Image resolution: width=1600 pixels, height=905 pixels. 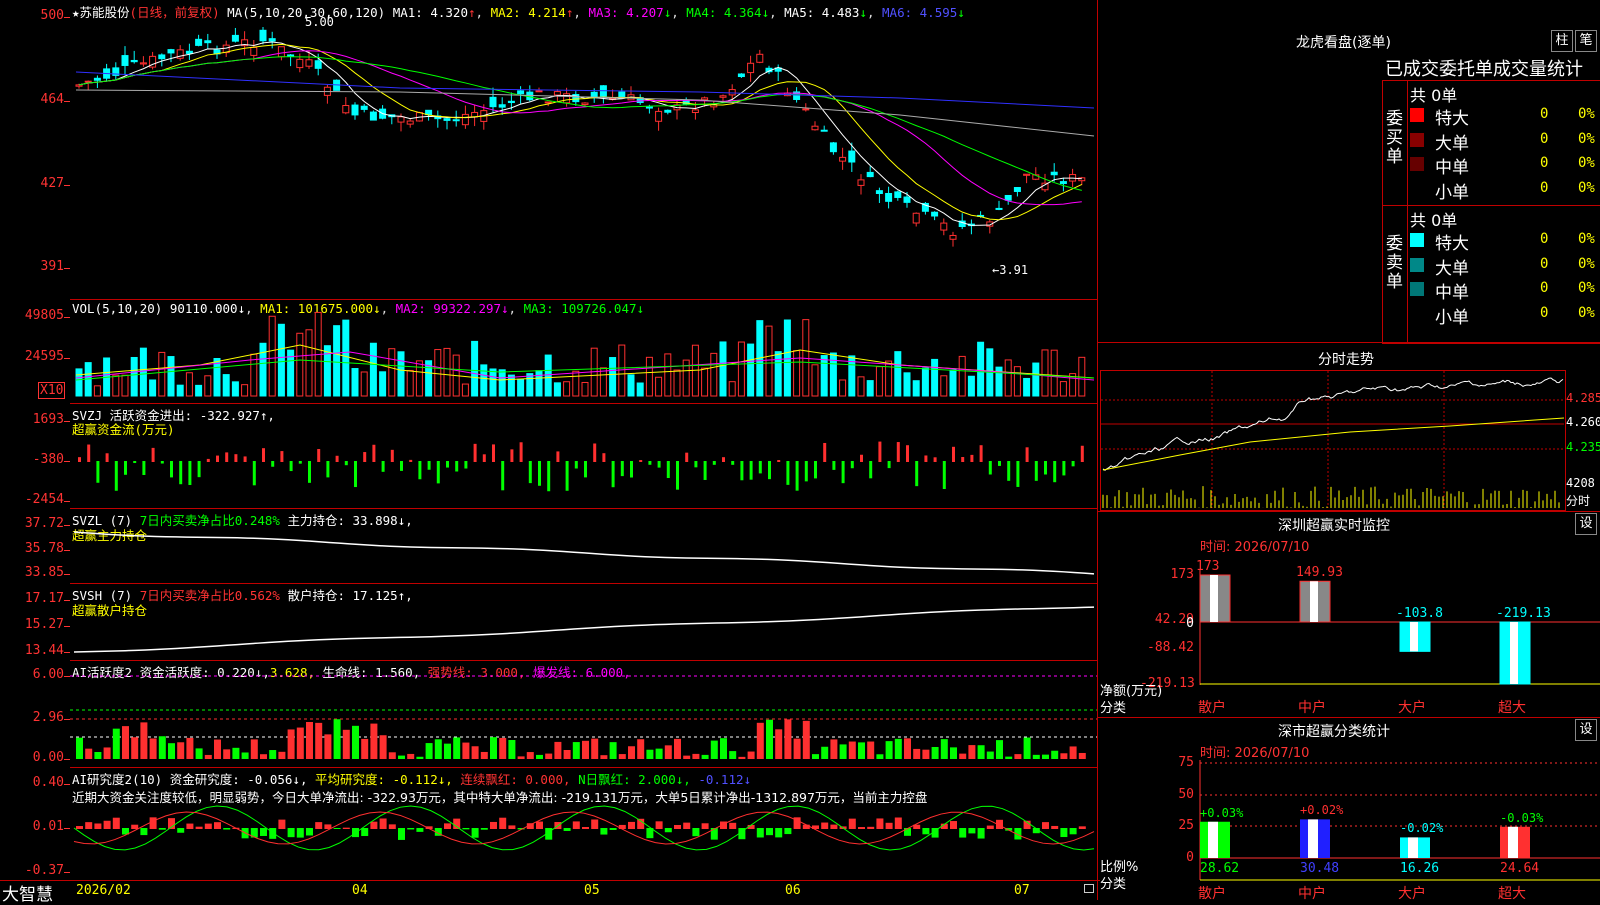 What do you see at coordinates (1420, 868) in the screenshot?
I see `stats-bar-bottom-2: 16.26` at bounding box center [1420, 868].